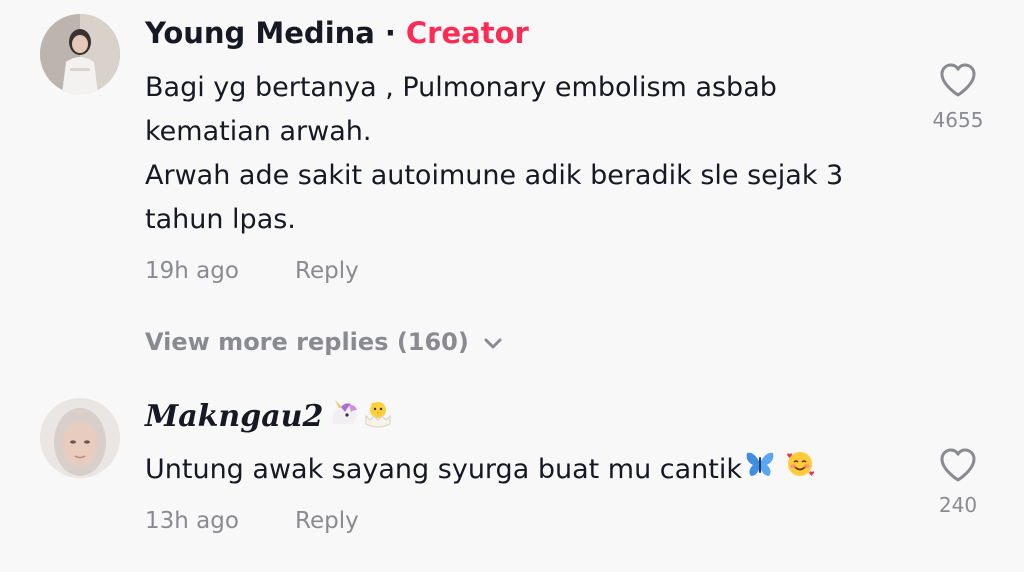 The image size is (1024, 572). Describe the element at coordinates (958, 120) in the screenshot. I see `like-count: 4655` at that location.